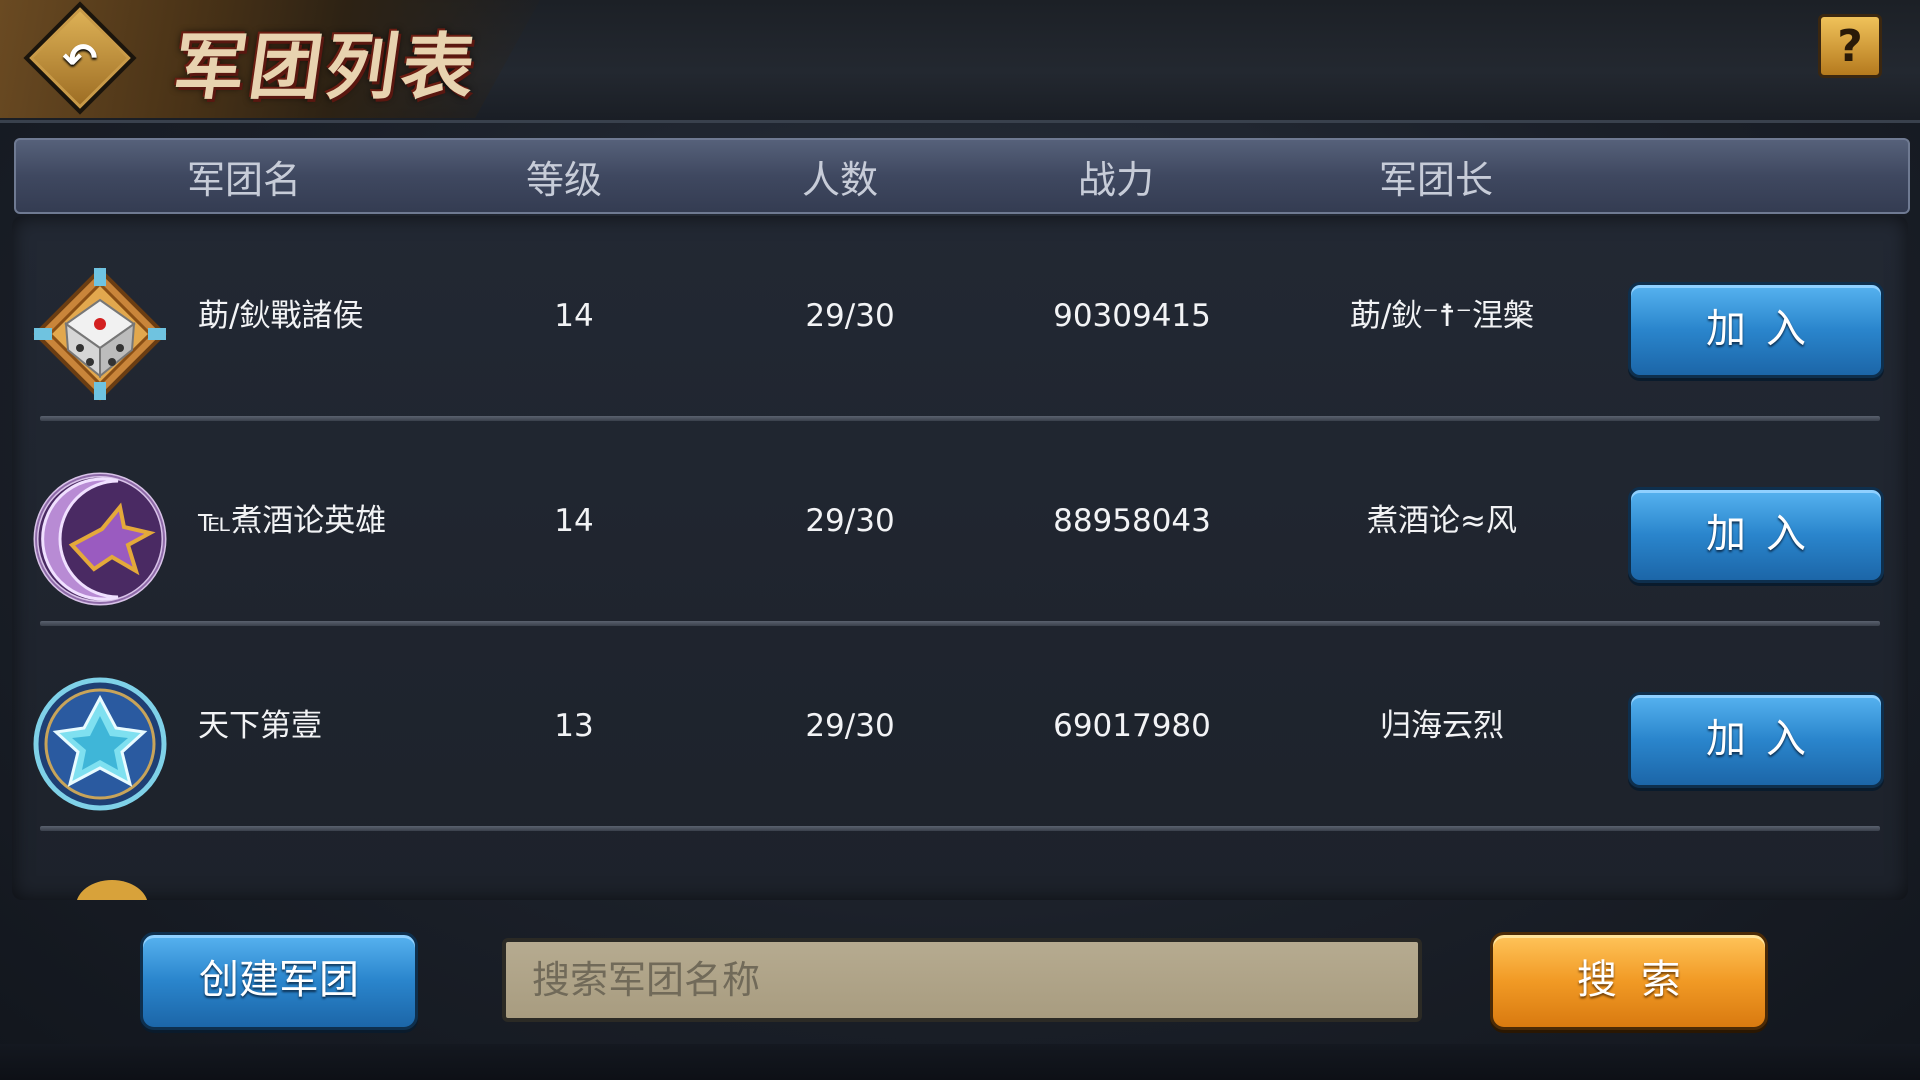 The height and width of the screenshot is (1080, 1920). What do you see at coordinates (1442, 726) in the screenshot?
I see `legion-leader: 归海云烈` at bounding box center [1442, 726].